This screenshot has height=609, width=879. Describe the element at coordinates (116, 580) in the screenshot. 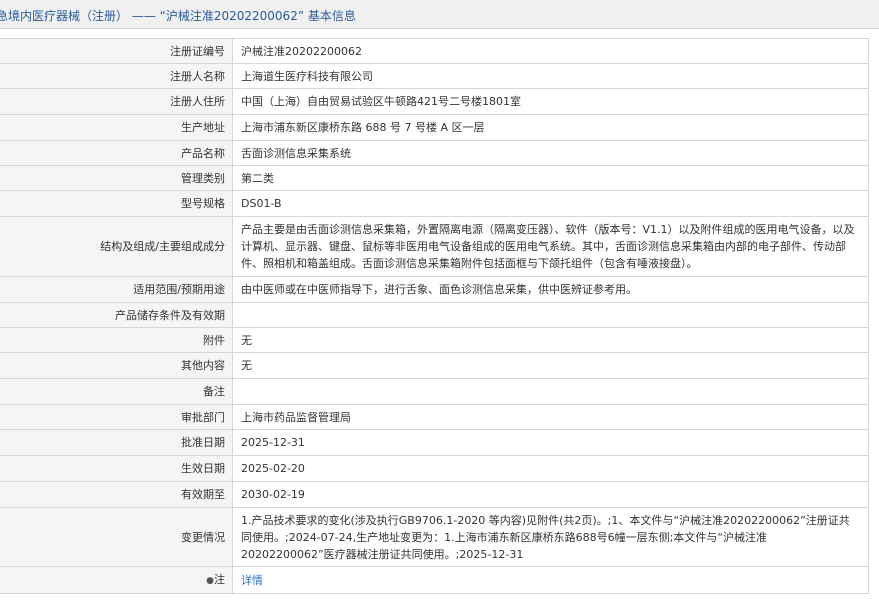

I see `note-label-cell: ●注` at that location.